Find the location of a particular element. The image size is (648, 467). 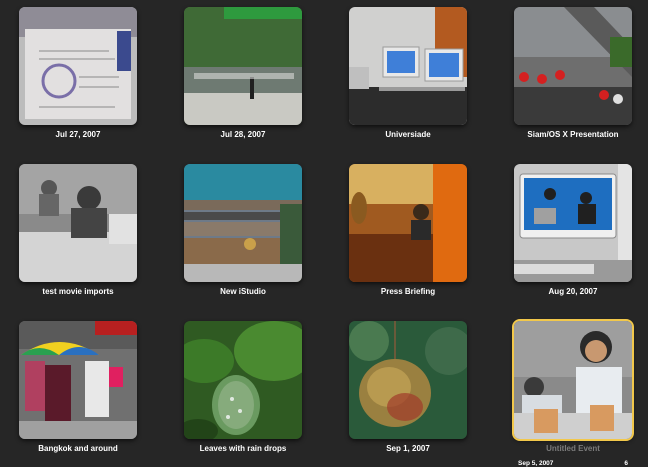

event-title: Press Briefing is located at coordinates (408, 291).